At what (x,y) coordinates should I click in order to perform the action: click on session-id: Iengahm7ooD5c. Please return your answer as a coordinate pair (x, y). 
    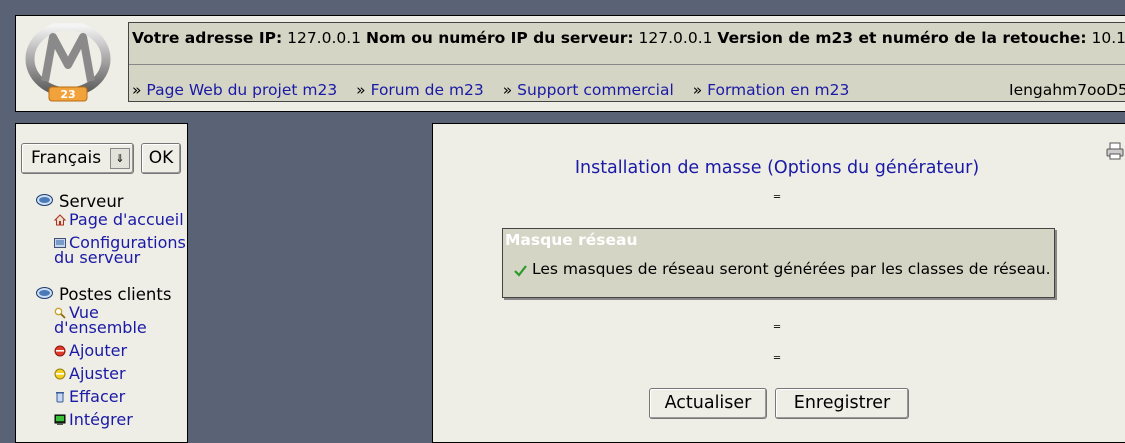
    Looking at the image, I should click on (1067, 90).